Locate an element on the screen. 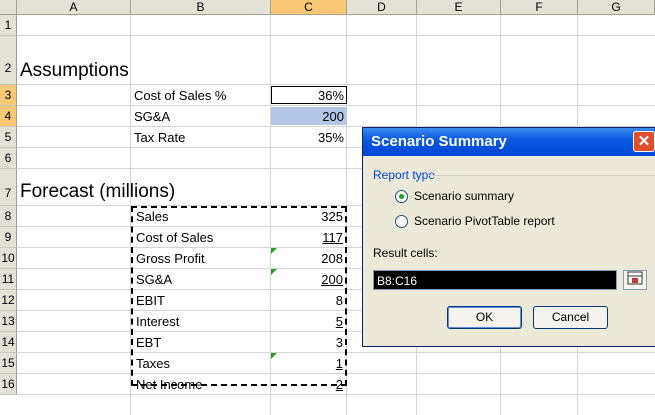 The height and width of the screenshot is (415, 655). forecast-heading: Forecast (millions) is located at coordinates (98, 191).